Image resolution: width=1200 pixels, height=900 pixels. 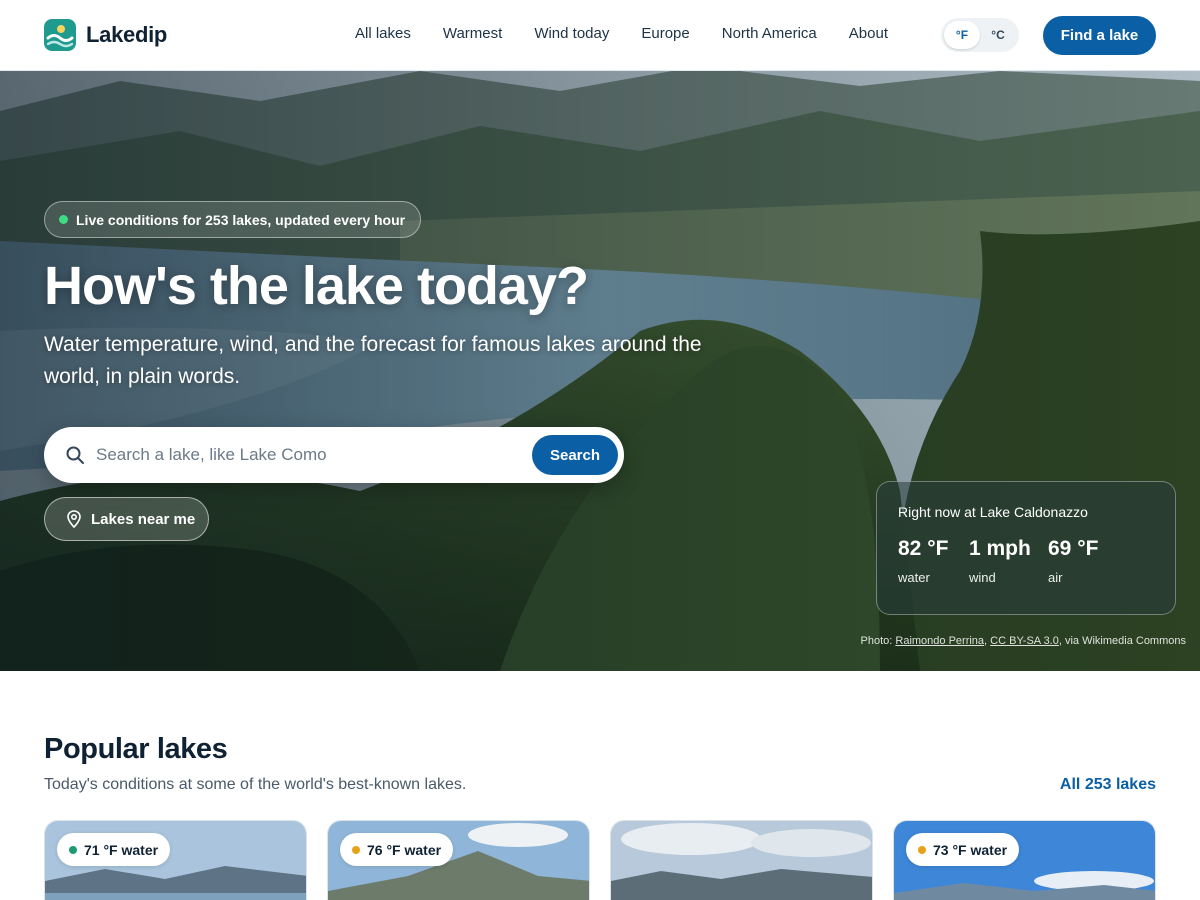 What do you see at coordinates (923, 561) in the screenshot?
I see `water-temp-stat: 82 °F water` at bounding box center [923, 561].